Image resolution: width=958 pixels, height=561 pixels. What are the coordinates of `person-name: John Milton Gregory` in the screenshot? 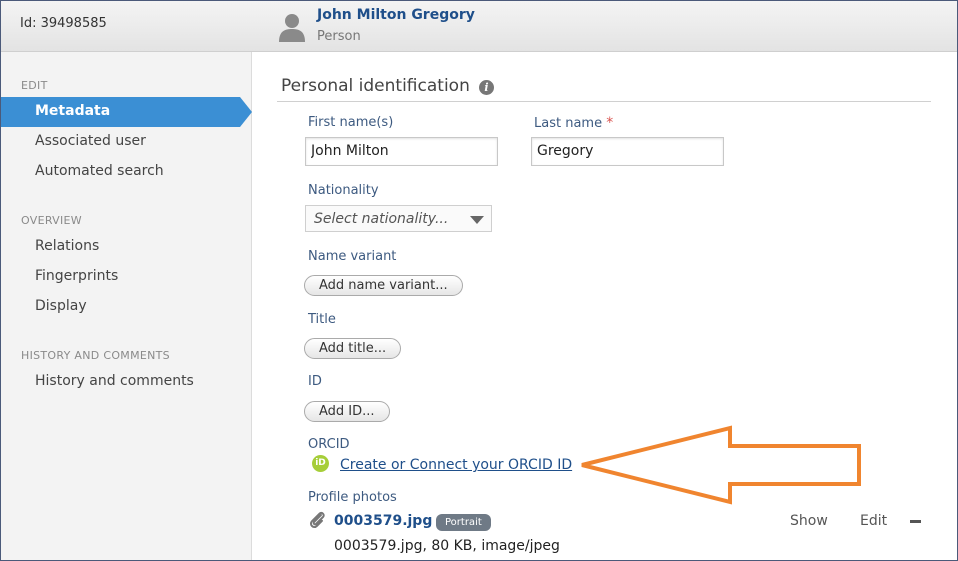 It's located at (396, 15).